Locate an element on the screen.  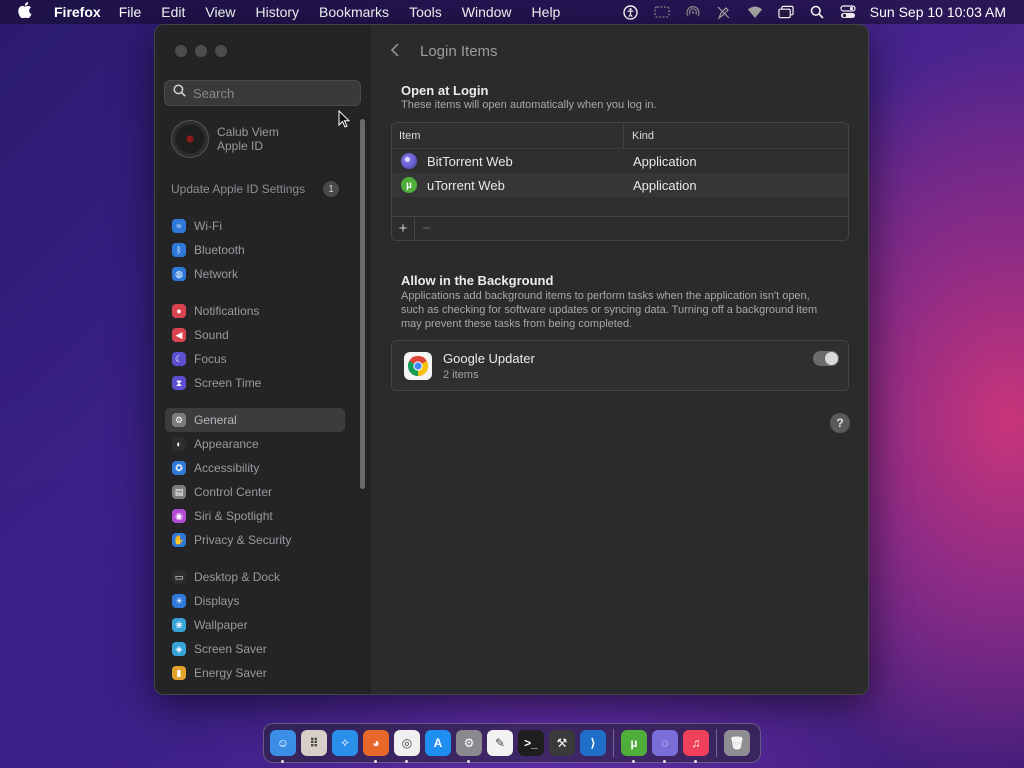
vscode-icon: ⟩ is located at coordinates (593, 743).